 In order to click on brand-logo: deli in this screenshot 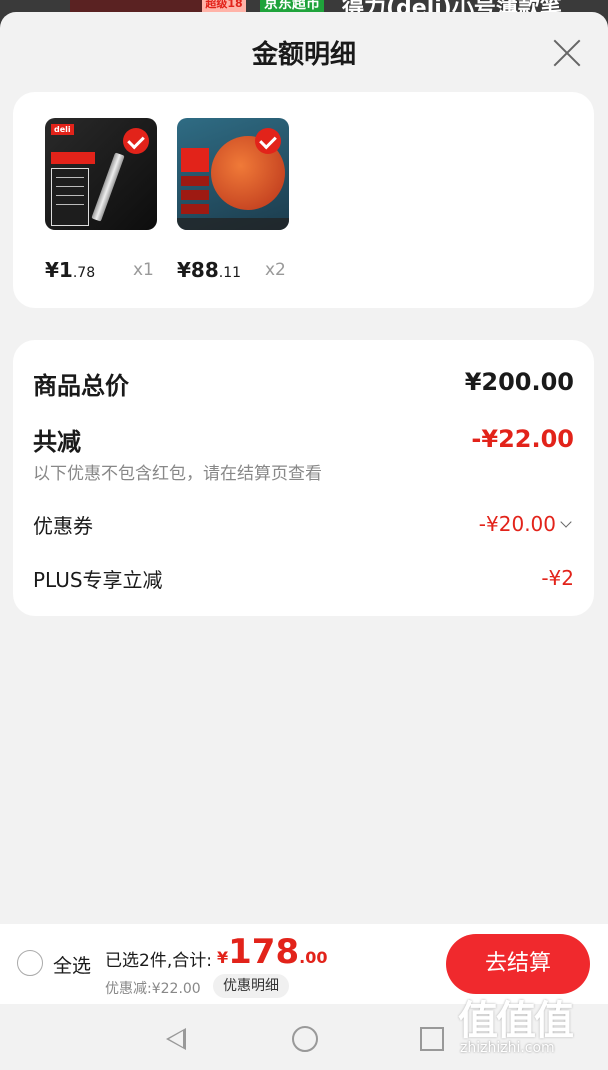, I will do `click(62, 129)`.